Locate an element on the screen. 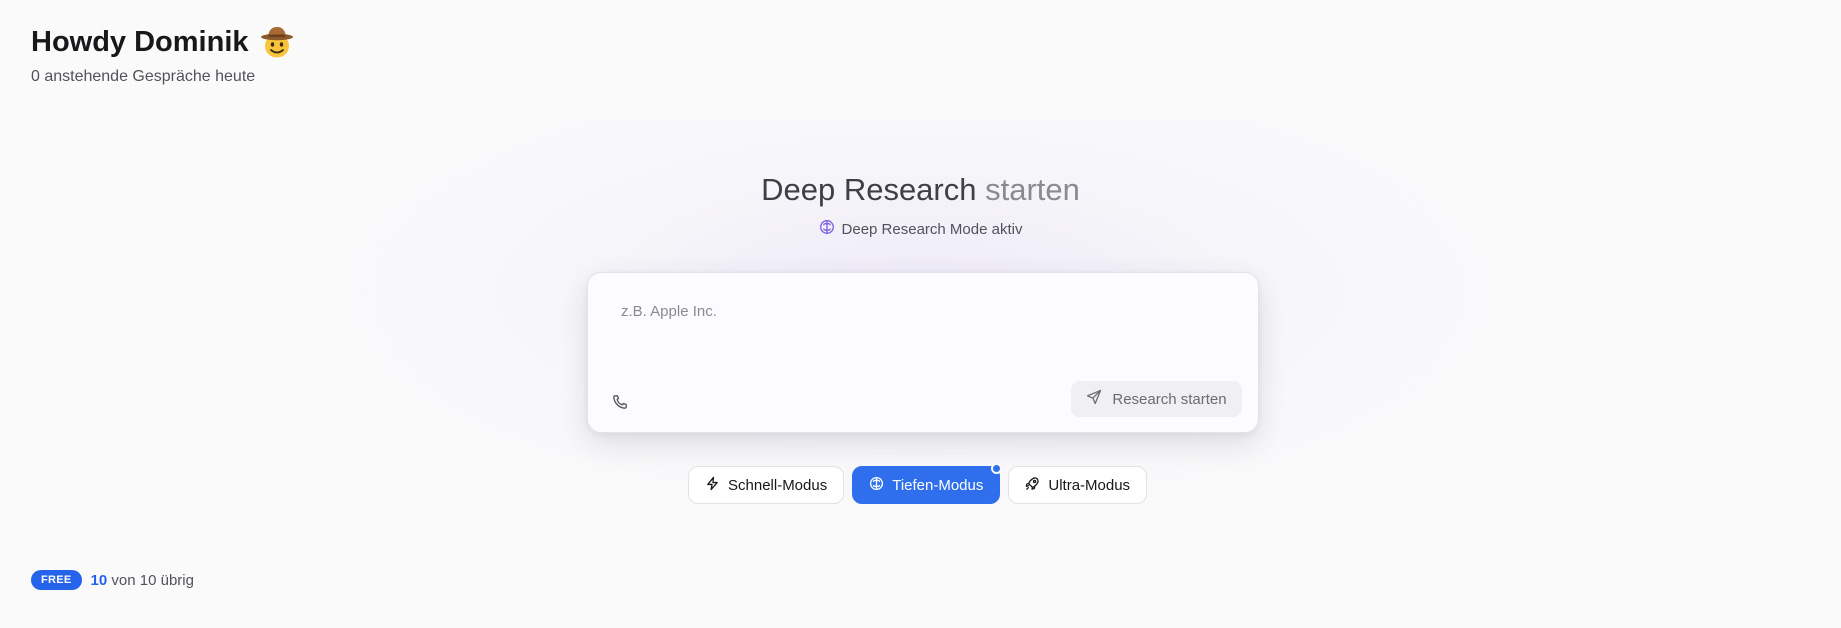 The width and height of the screenshot is (1841, 628). research-input-card: Research starten is located at coordinates (923, 352).